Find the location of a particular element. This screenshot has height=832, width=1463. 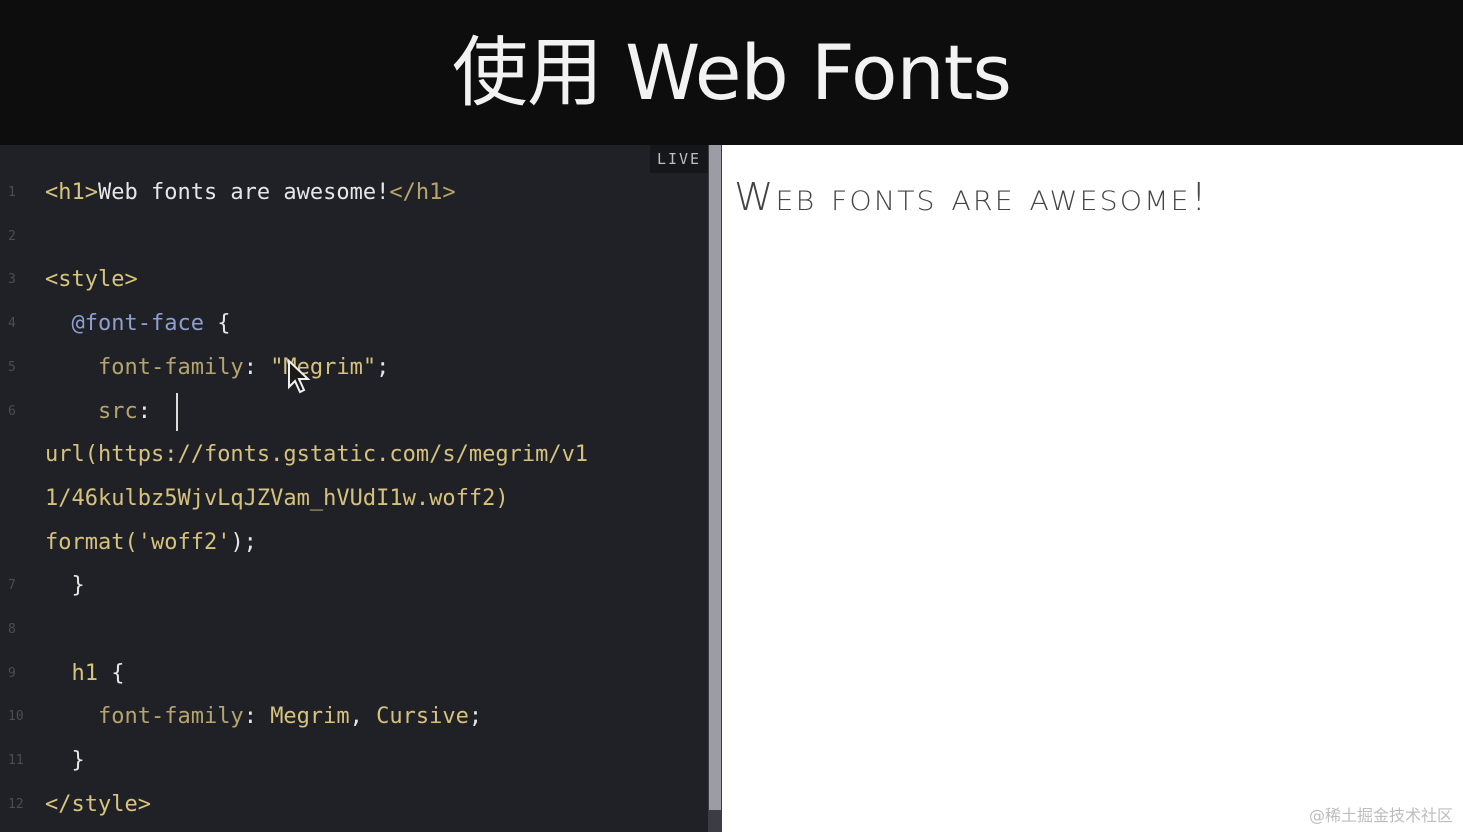

line-number: 1 is located at coordinates (12, 192).